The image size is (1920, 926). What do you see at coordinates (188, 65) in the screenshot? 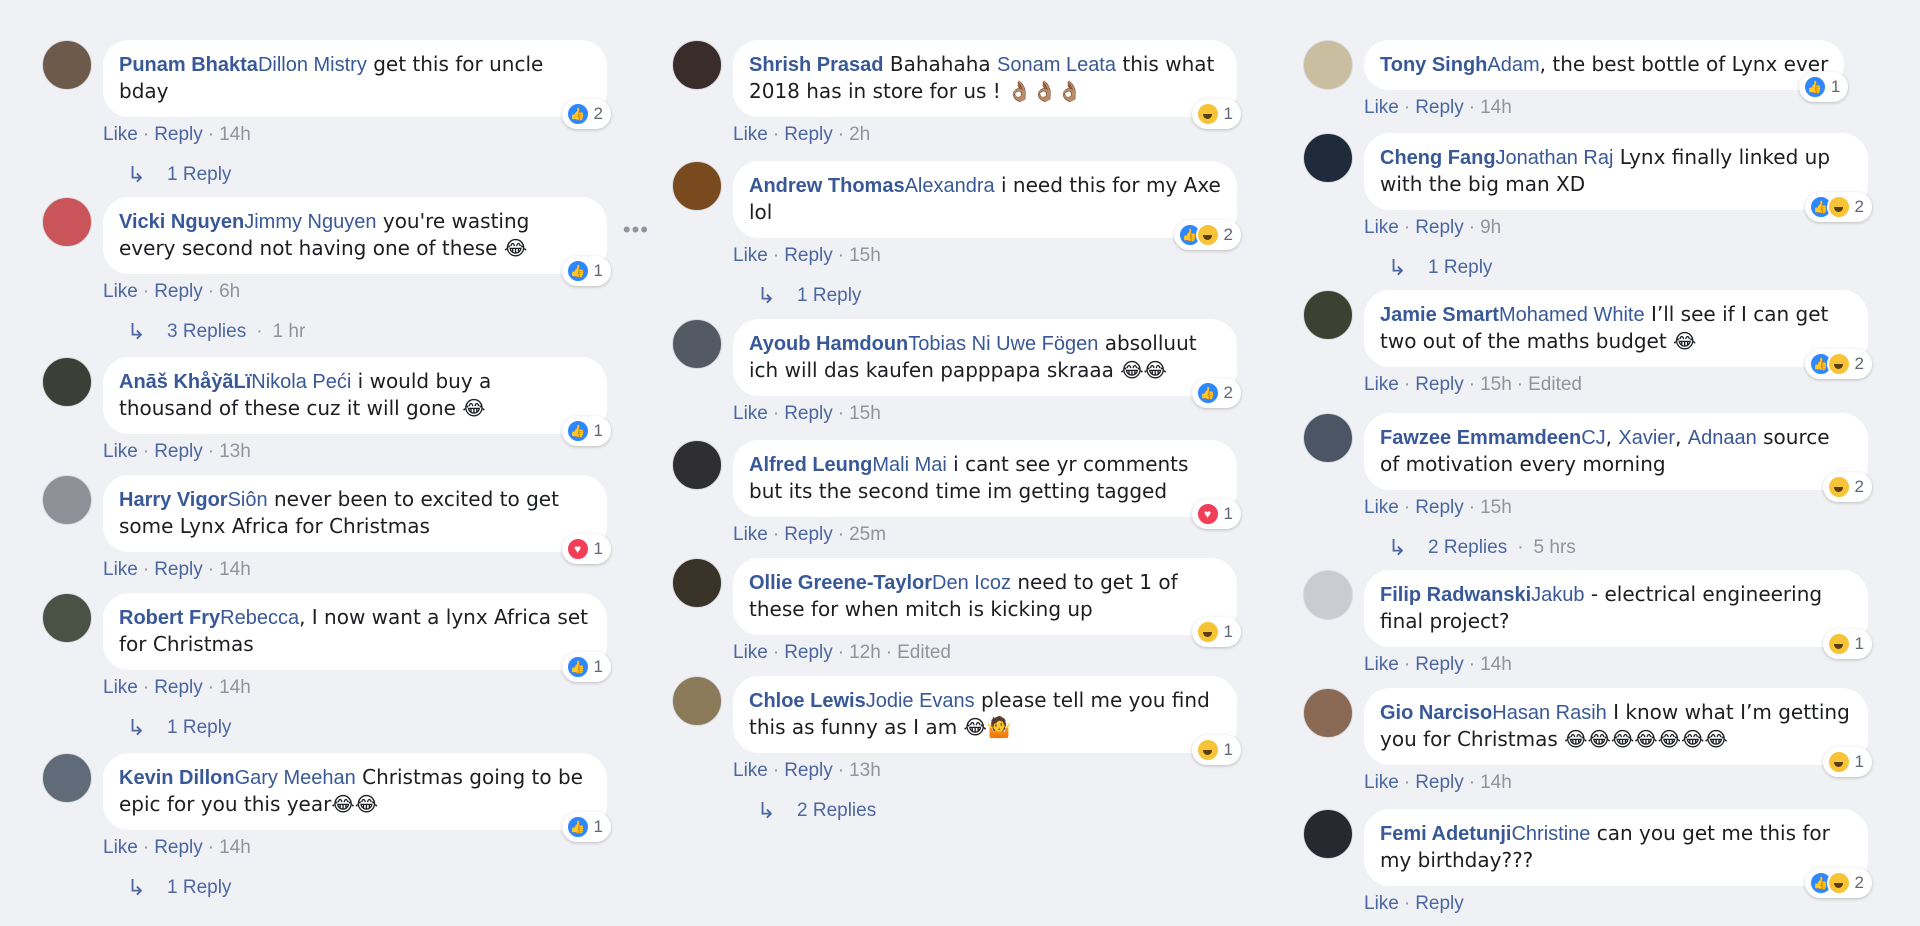
I see `comment-author-link: Punam Bhakta` at bounding box center [188, 65].